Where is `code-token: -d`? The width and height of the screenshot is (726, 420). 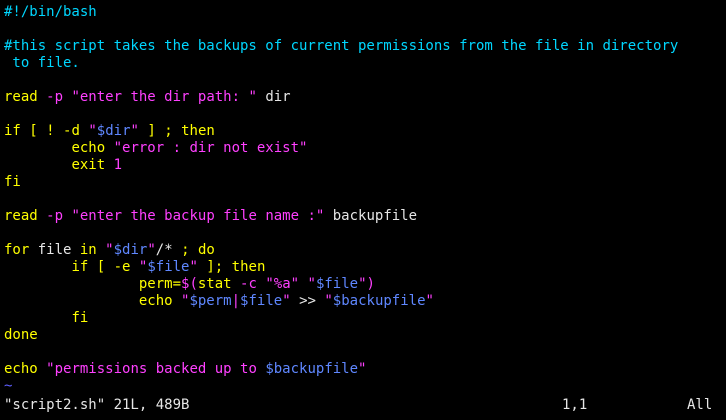
code-token: -d is located at coordinates (71, 131).